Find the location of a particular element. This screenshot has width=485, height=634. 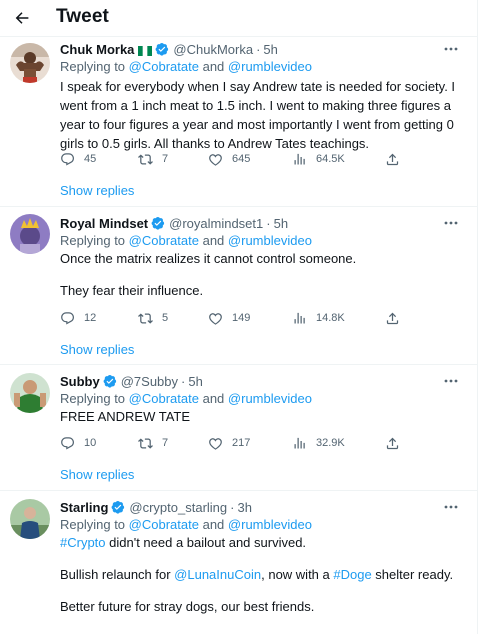

views-button: 14.8K is located at coordinates (318, 318).